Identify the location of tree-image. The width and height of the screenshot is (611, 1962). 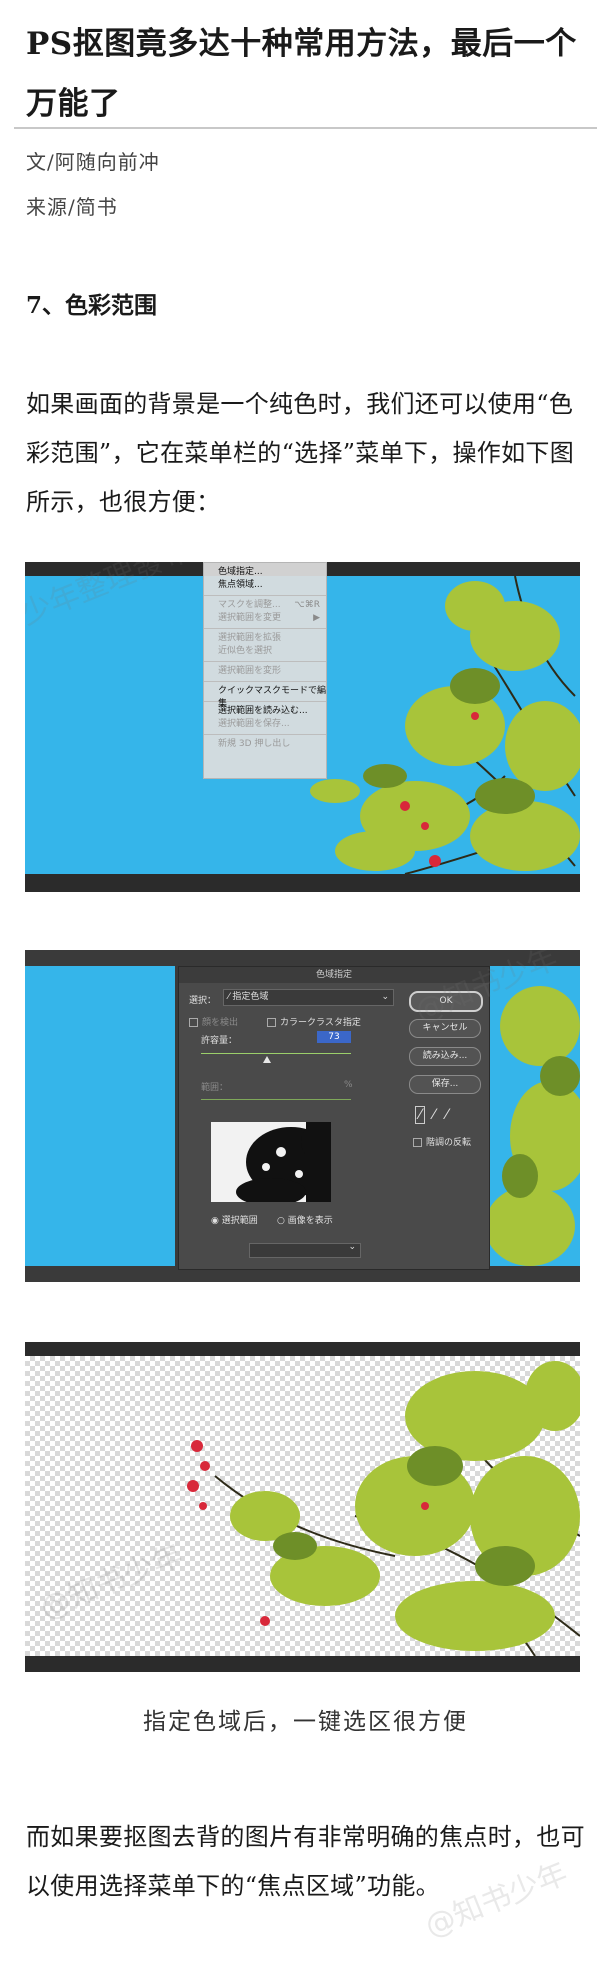
(535, 1116).